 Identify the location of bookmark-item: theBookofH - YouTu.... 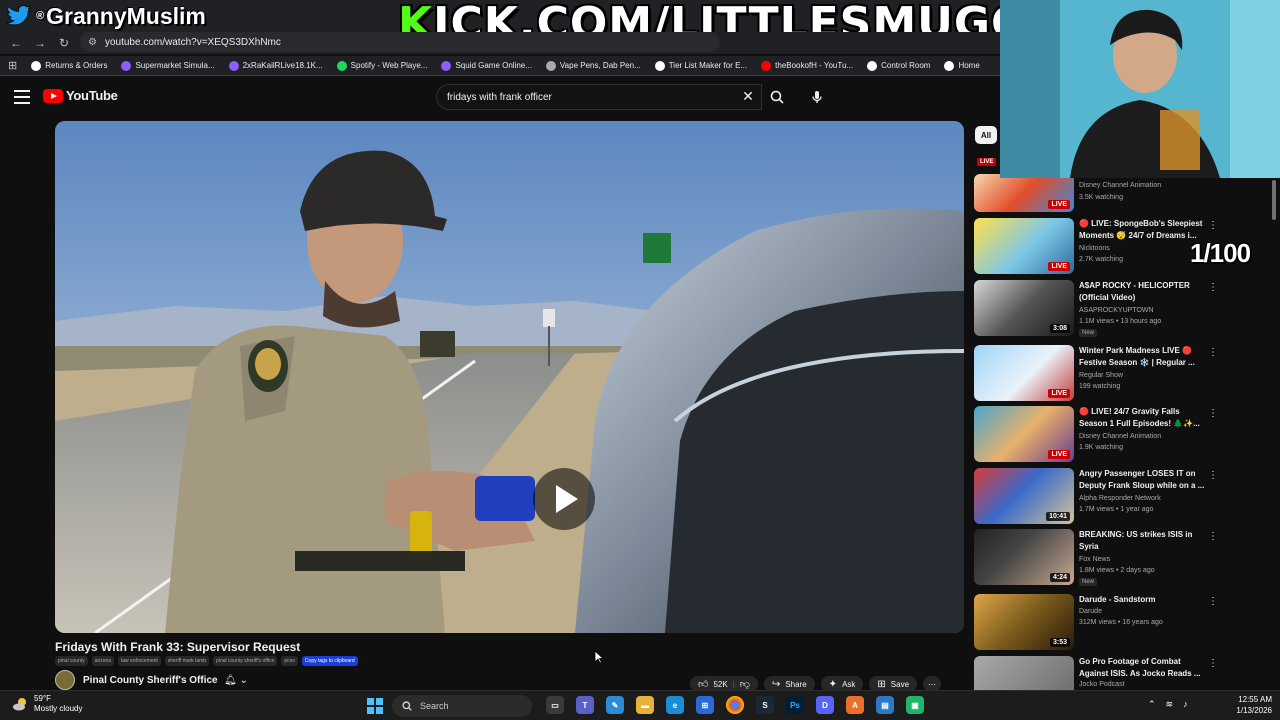
(807, 65).